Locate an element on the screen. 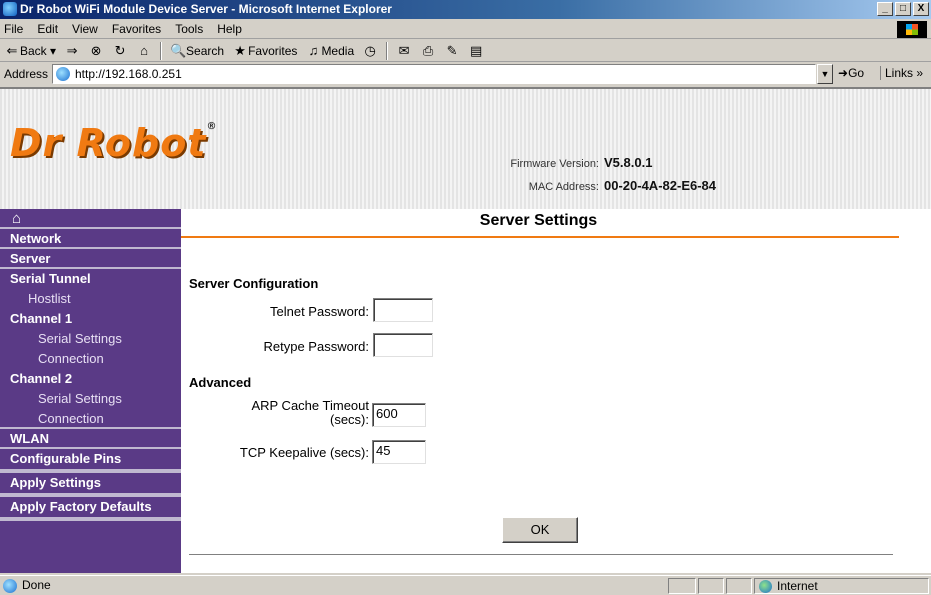 Image resolution: width=931 pixels, height=595 pixels. logo-text: Dr Robot is located at coordinates (108, 143).